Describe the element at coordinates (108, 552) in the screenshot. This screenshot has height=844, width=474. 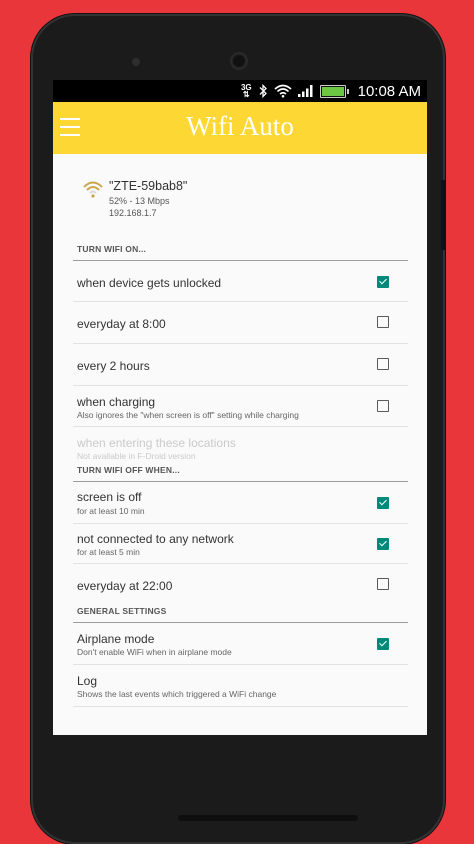
I see `pref-summary: for at least 5 min` at that location.